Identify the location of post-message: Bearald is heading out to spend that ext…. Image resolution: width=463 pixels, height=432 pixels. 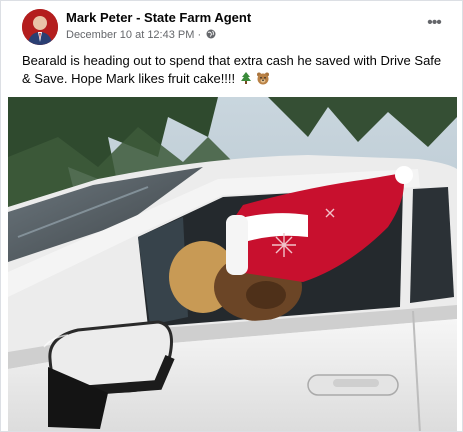
(232, 69).